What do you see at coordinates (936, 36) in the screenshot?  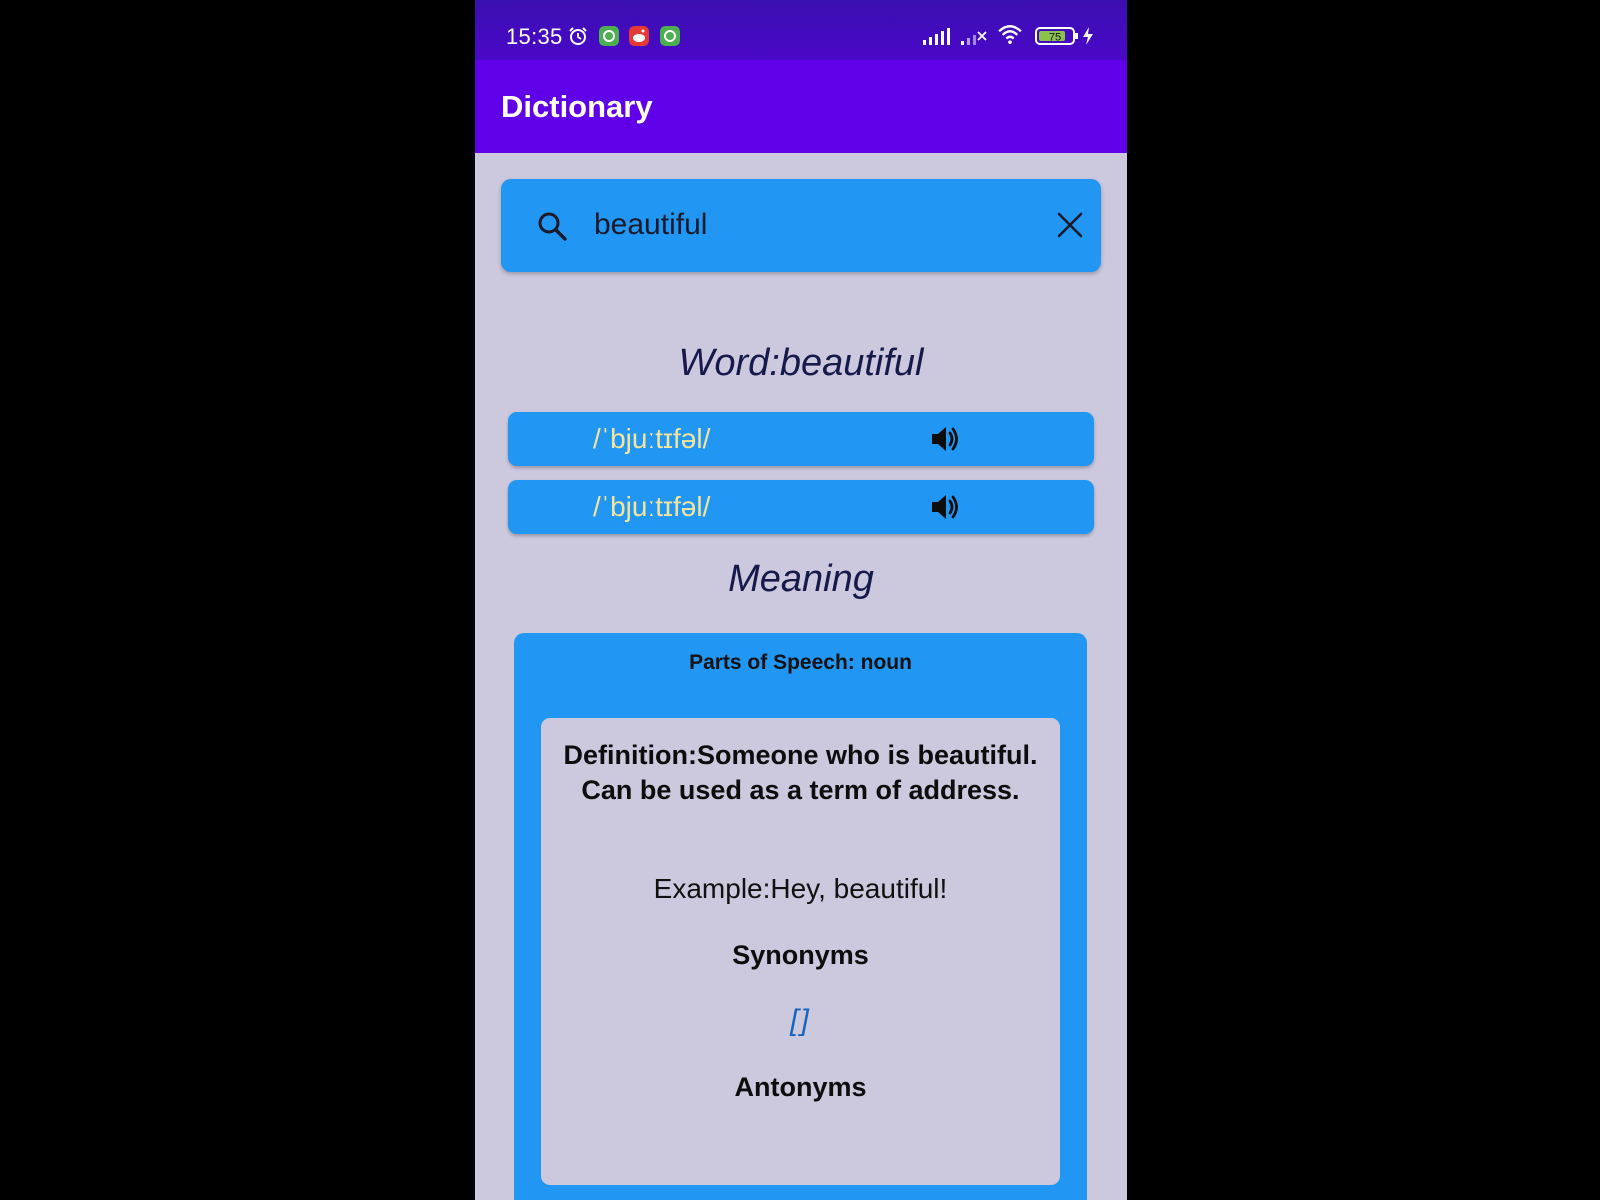 I see `signal-icon` at bounding box center [936, 36].